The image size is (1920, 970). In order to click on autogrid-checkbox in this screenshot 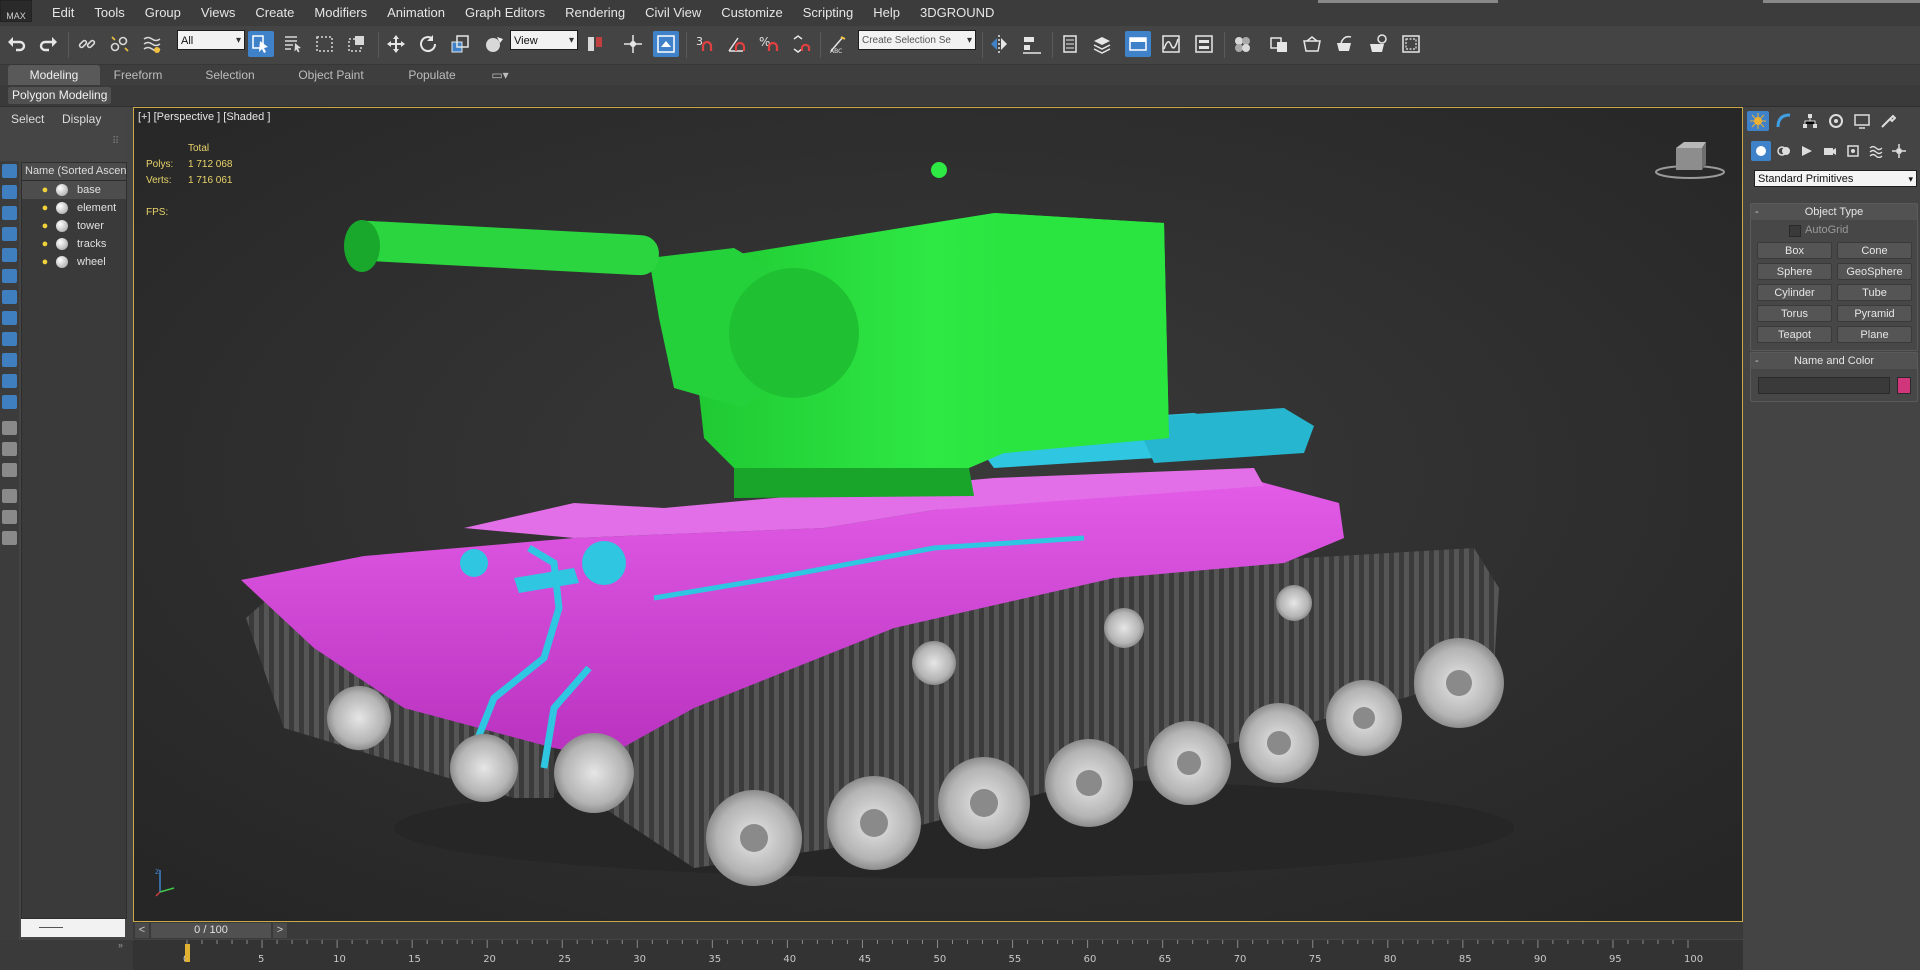, I will do `click(1795, 231)`.